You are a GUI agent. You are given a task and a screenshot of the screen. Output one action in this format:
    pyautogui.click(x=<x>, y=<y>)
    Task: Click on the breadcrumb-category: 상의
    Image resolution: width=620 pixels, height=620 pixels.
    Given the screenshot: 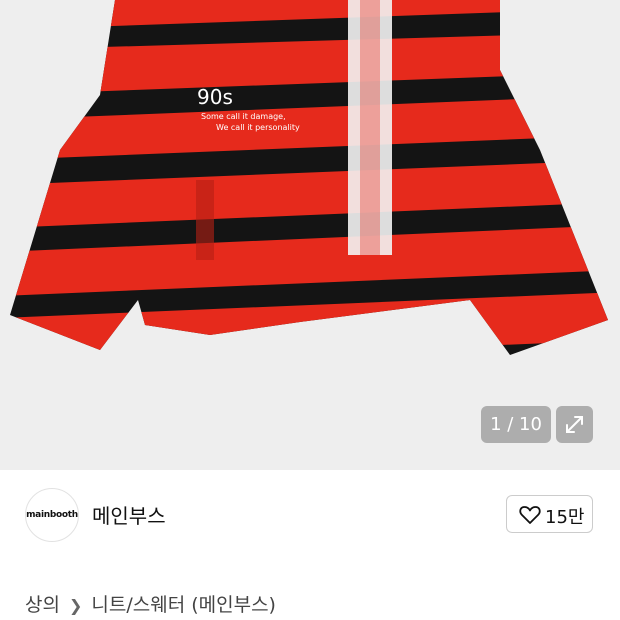 What is the action you would take?
    pyautogui.click(x=42, y=603)
    